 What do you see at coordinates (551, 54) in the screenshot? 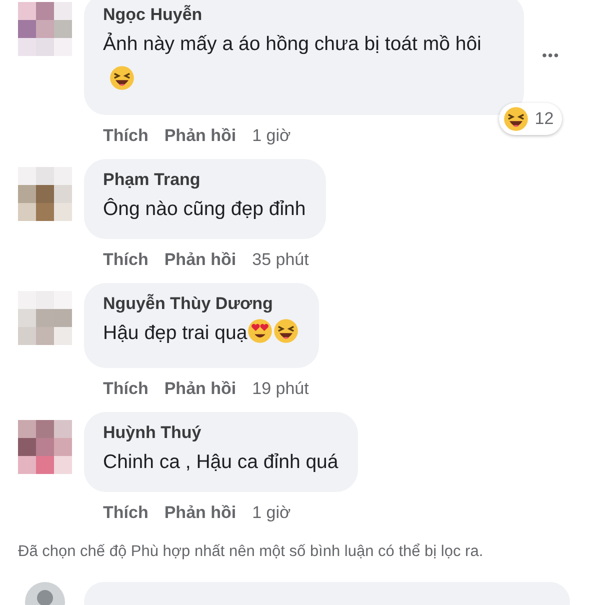
I see `more-button: •••` at bounding box center [551, 54].